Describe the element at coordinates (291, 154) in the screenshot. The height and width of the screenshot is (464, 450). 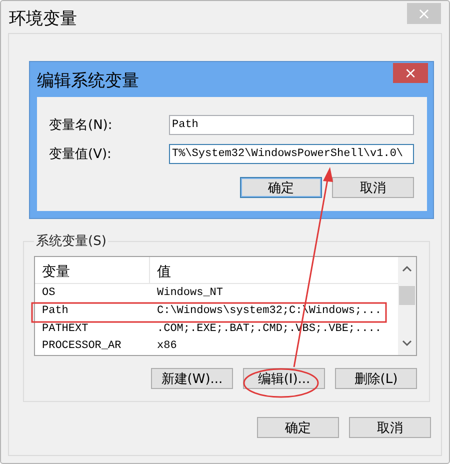
I see `input-field: T%\System32\WindowsPowerShell\v1.0\` at that location.